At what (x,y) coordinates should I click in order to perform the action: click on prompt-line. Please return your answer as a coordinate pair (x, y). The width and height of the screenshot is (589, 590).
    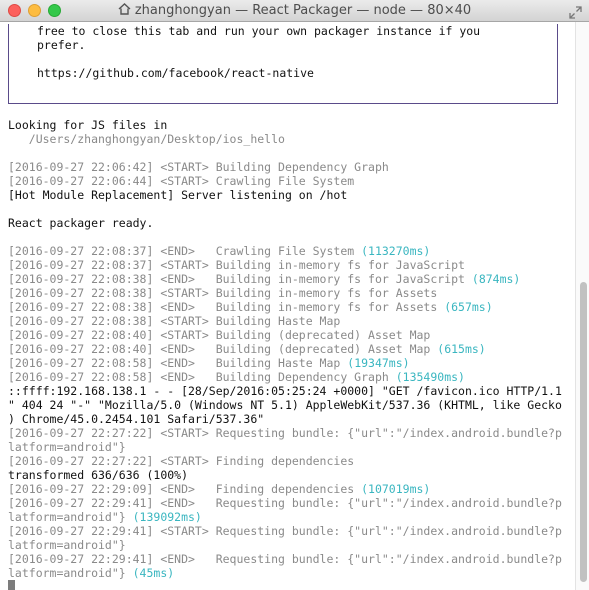
    Looking at the image, I should click on (291, 585).